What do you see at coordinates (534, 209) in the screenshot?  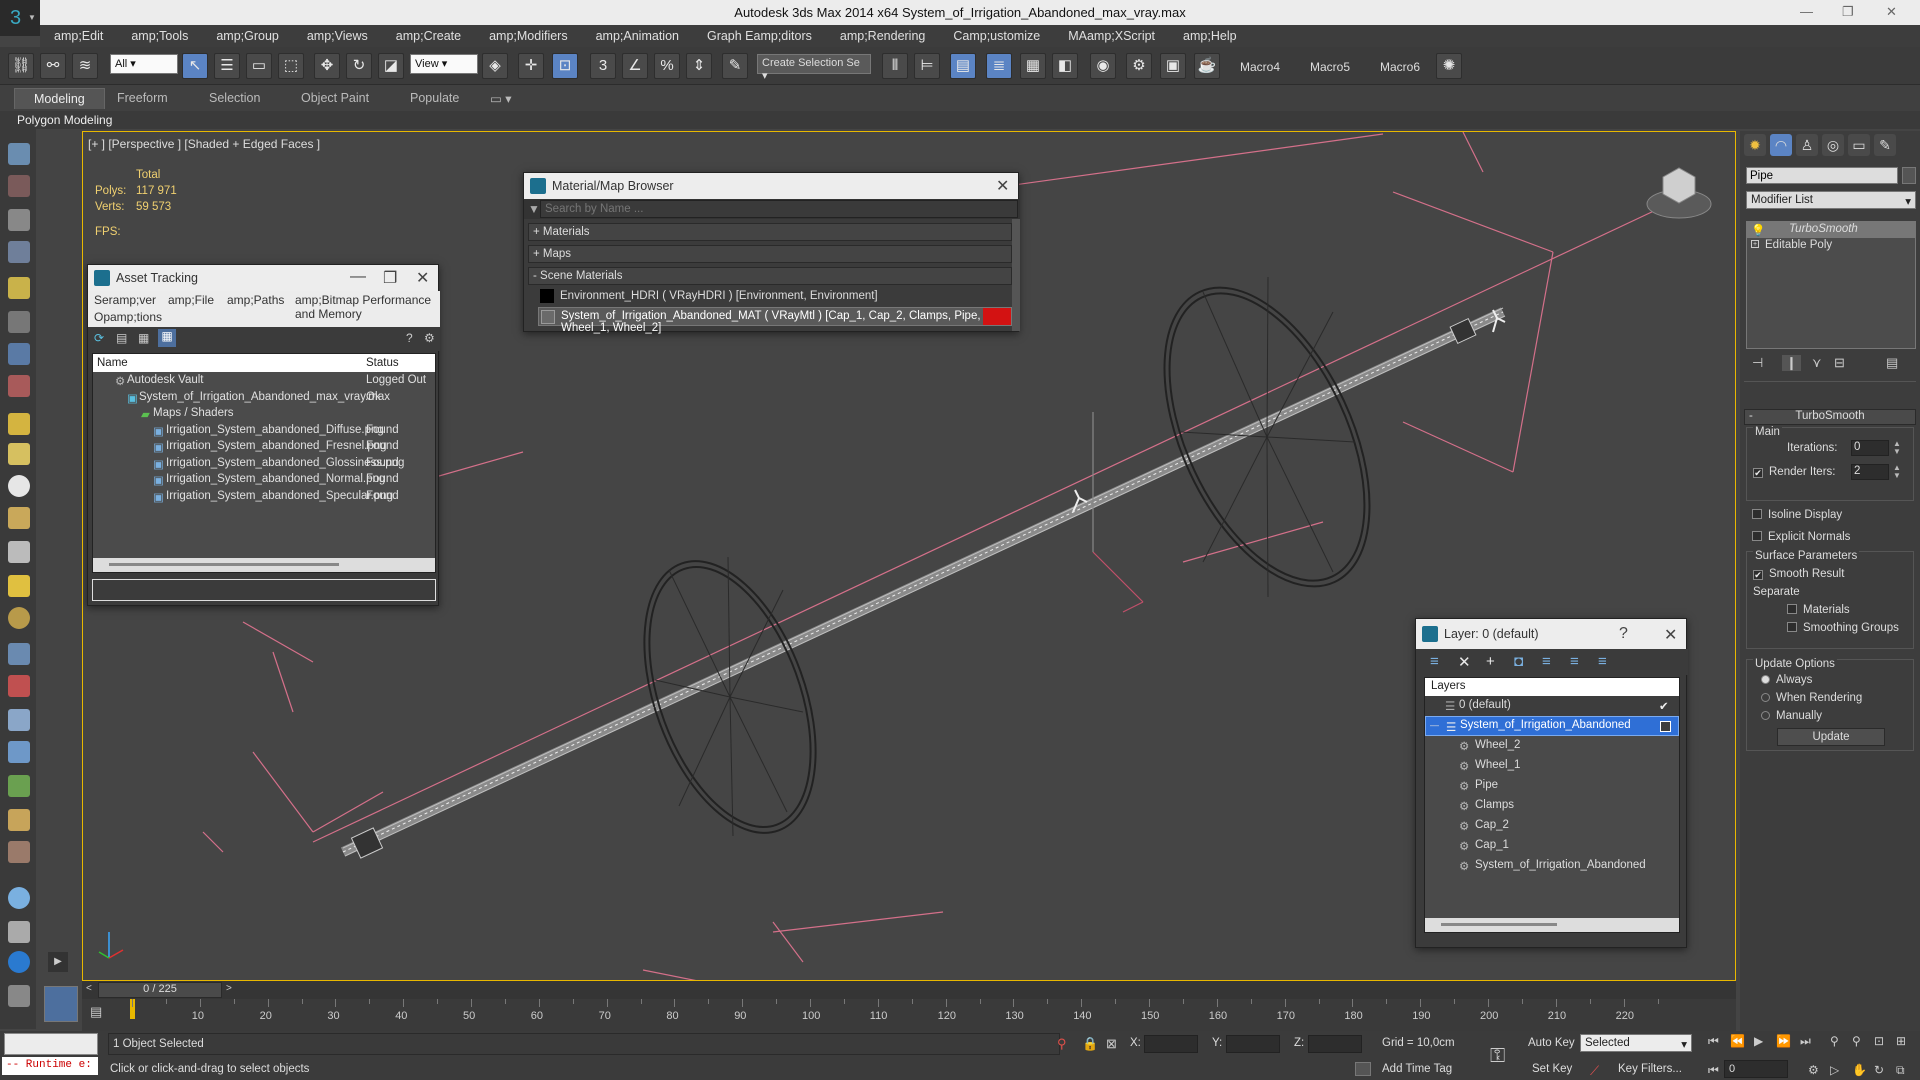 I see `filter-icon: ▼` at bounding box center [534, 209].